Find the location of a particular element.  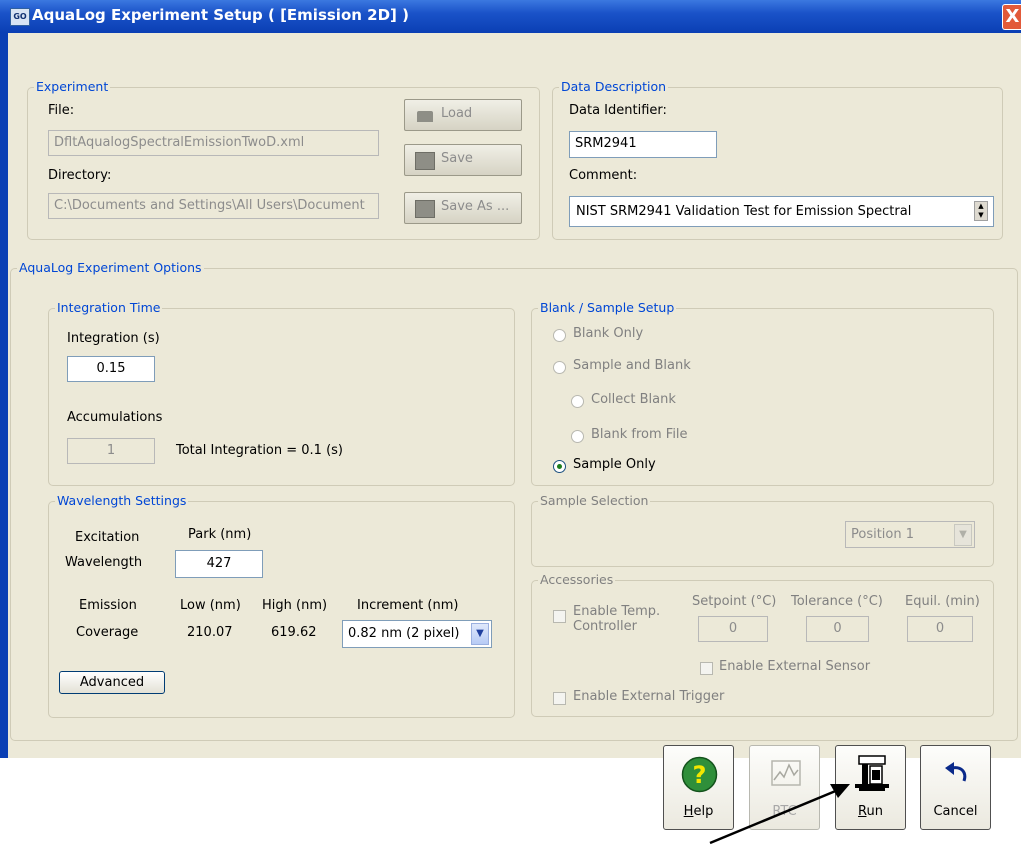

close-button: X is located at coordinates (1011, 17).